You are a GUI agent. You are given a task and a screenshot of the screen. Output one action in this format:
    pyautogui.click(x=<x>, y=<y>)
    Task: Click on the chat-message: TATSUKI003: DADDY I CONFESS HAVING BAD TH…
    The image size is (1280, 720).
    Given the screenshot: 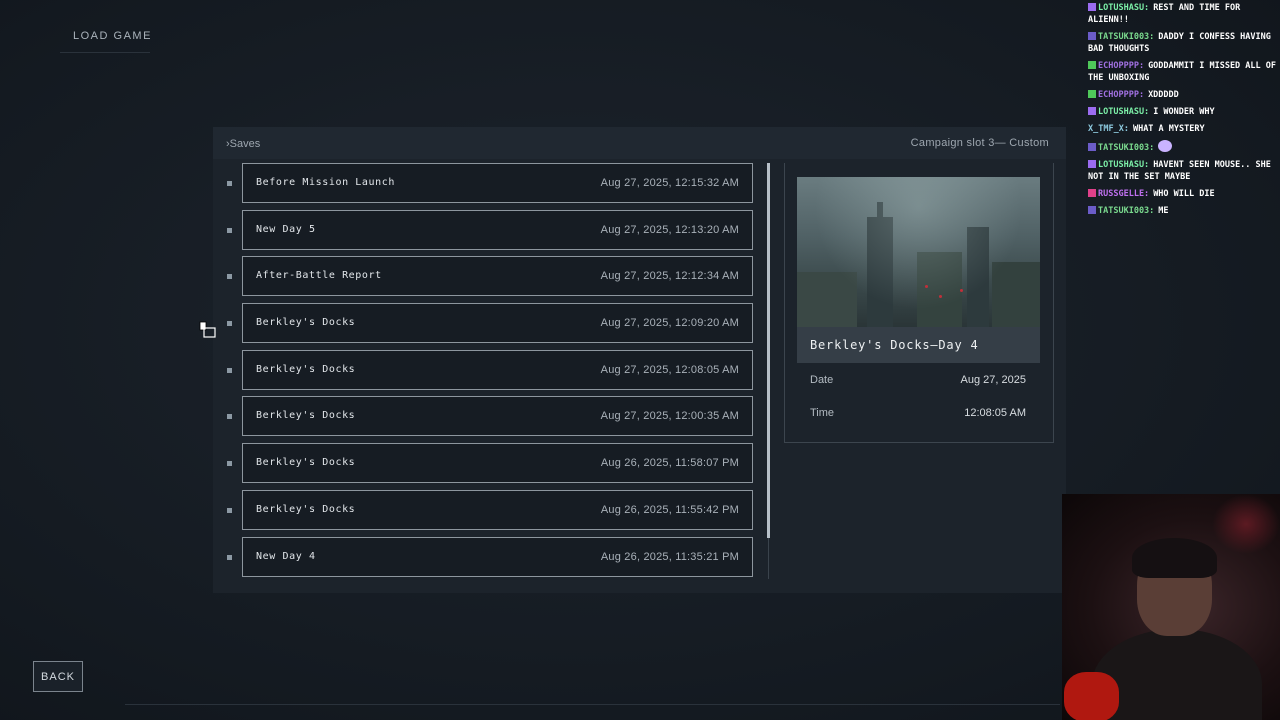 What is the action you would take?
    pyautogui.click(x=1181, y=43)
    